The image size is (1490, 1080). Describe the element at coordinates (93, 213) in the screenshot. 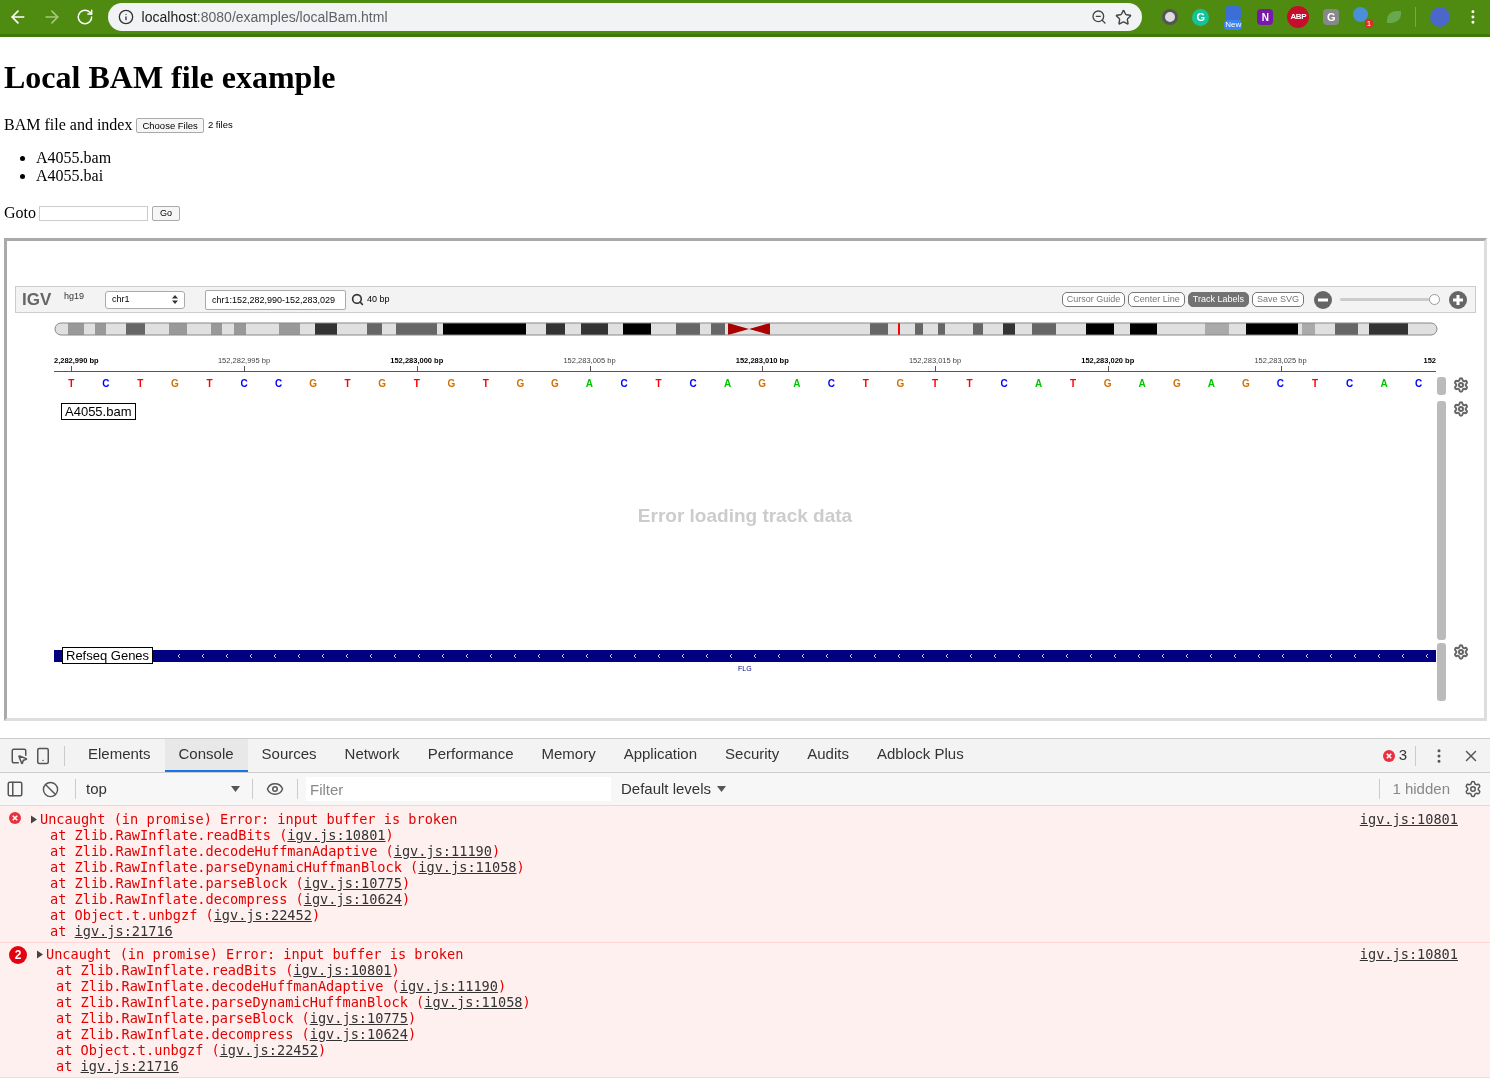

I see `goto-field` at that location.